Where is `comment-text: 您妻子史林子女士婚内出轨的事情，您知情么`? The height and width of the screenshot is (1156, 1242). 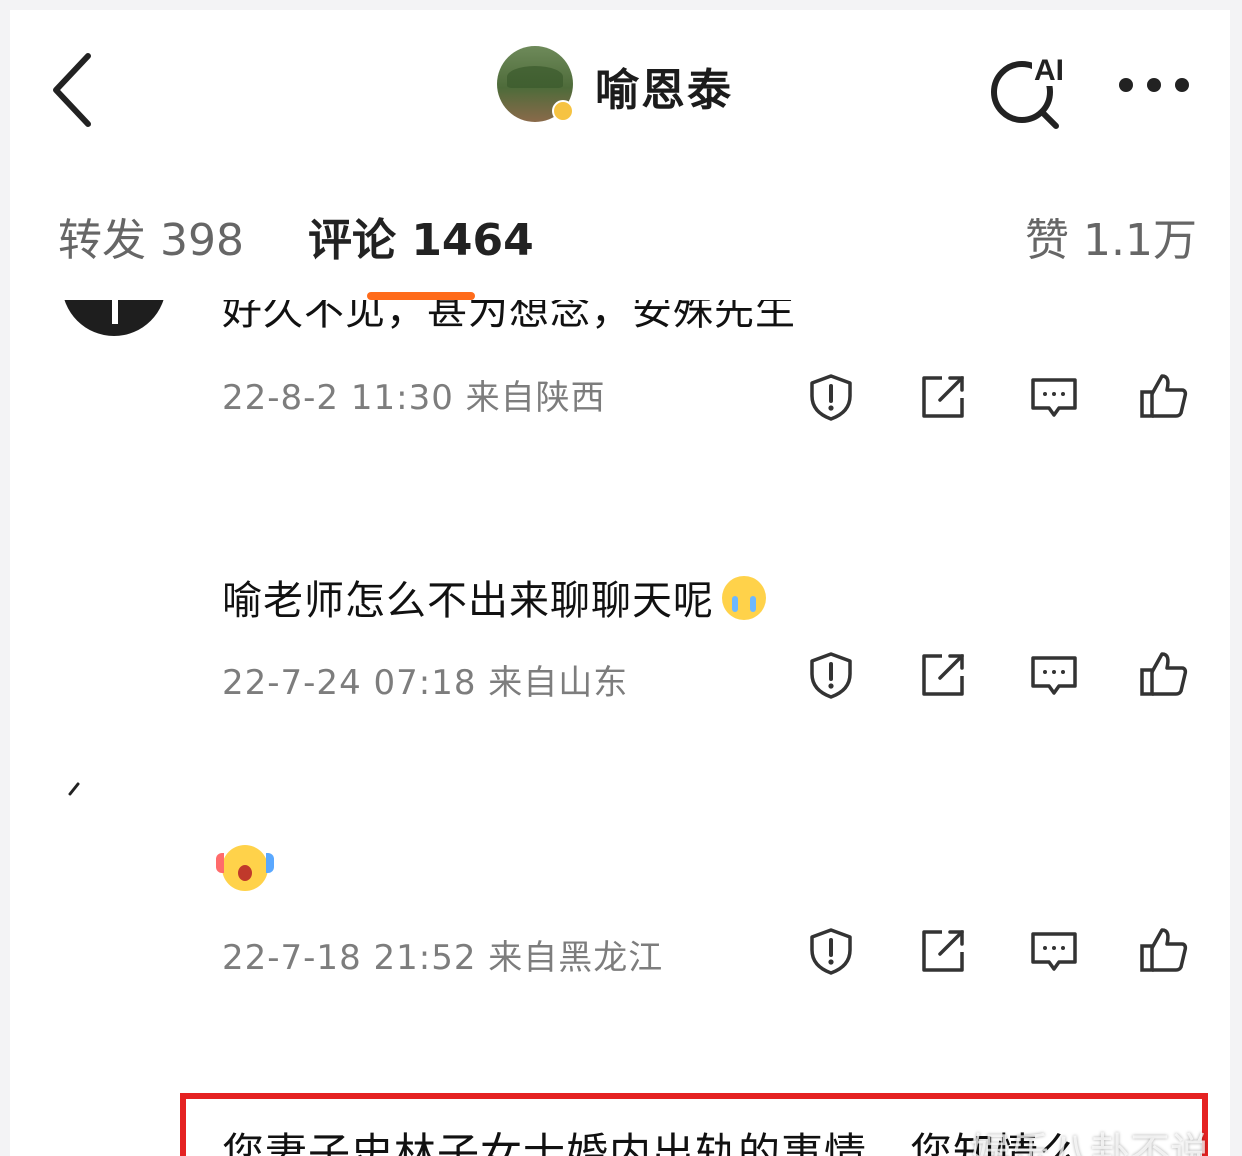
comment-text: 您妻子史林子女士婚内出轨的事情，您知情么 is located at coordinates (652, 1142).